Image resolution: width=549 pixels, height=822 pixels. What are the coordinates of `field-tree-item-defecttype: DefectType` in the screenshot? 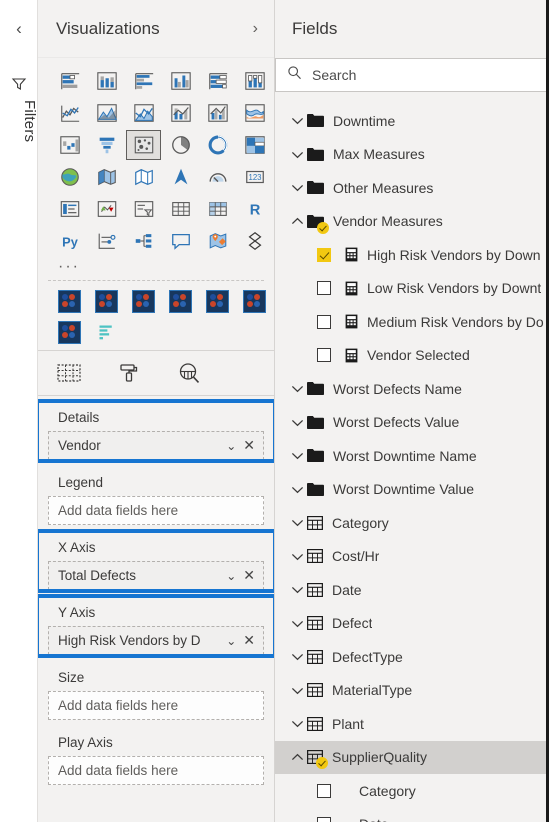 It's located at (410, 657).